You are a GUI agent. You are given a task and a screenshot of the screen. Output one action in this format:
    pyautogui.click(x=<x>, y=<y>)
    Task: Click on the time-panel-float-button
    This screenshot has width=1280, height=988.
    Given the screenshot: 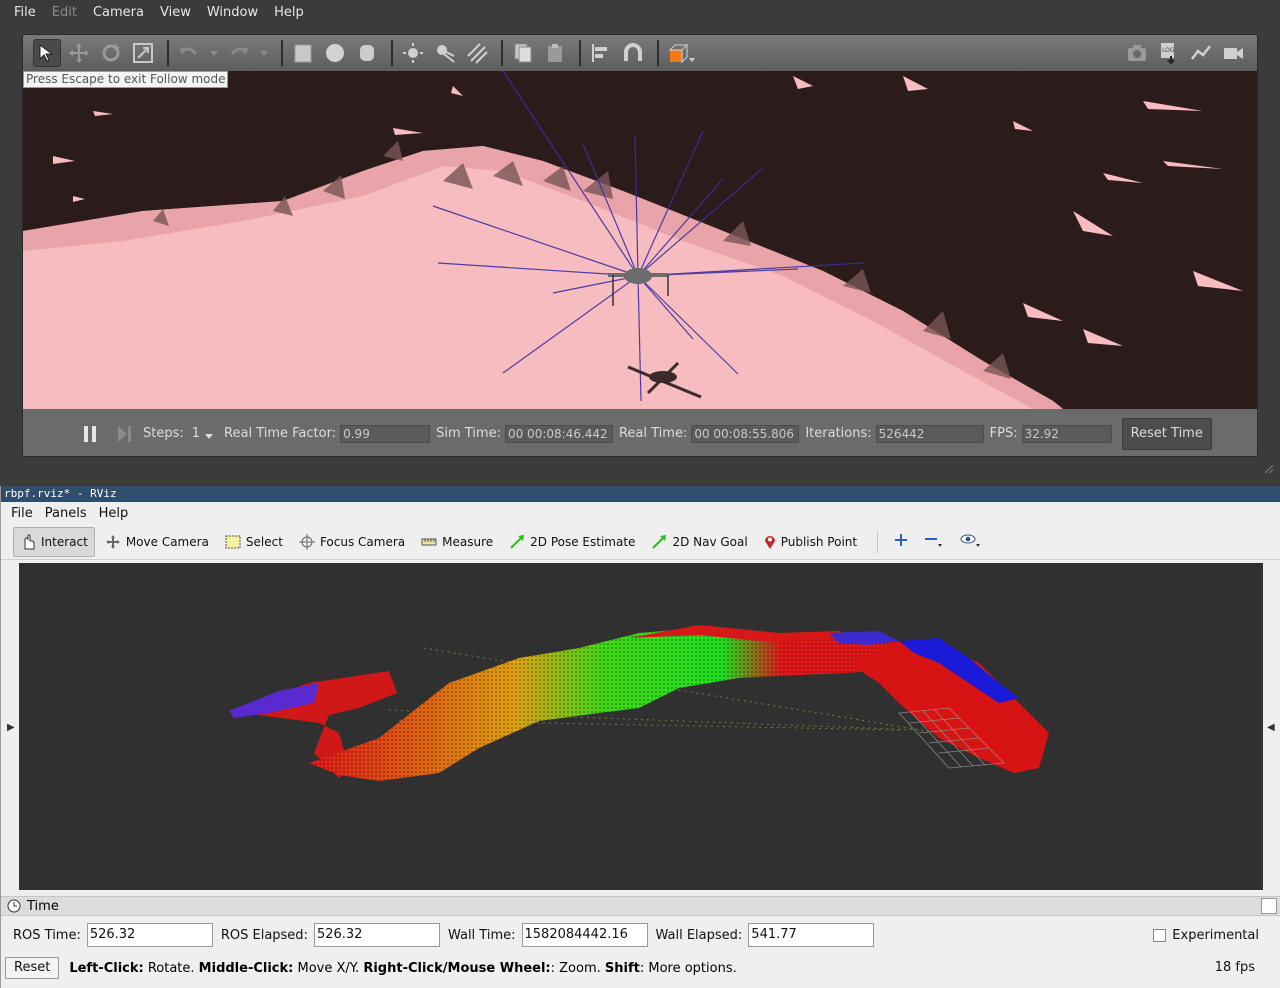 What is the action you would take?
    pyautogui.click(x=1269, y=906)
    